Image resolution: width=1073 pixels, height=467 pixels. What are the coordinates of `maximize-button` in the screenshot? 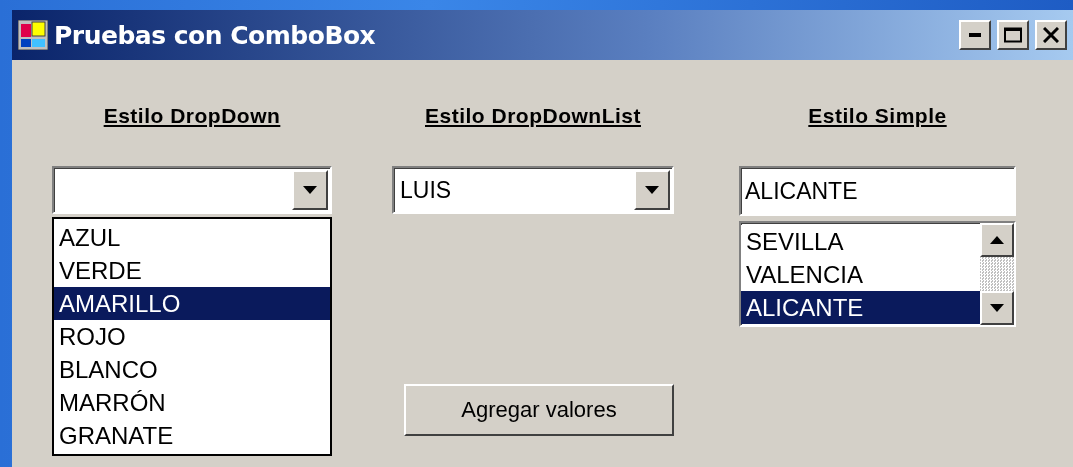 It's located at (1013, 35).